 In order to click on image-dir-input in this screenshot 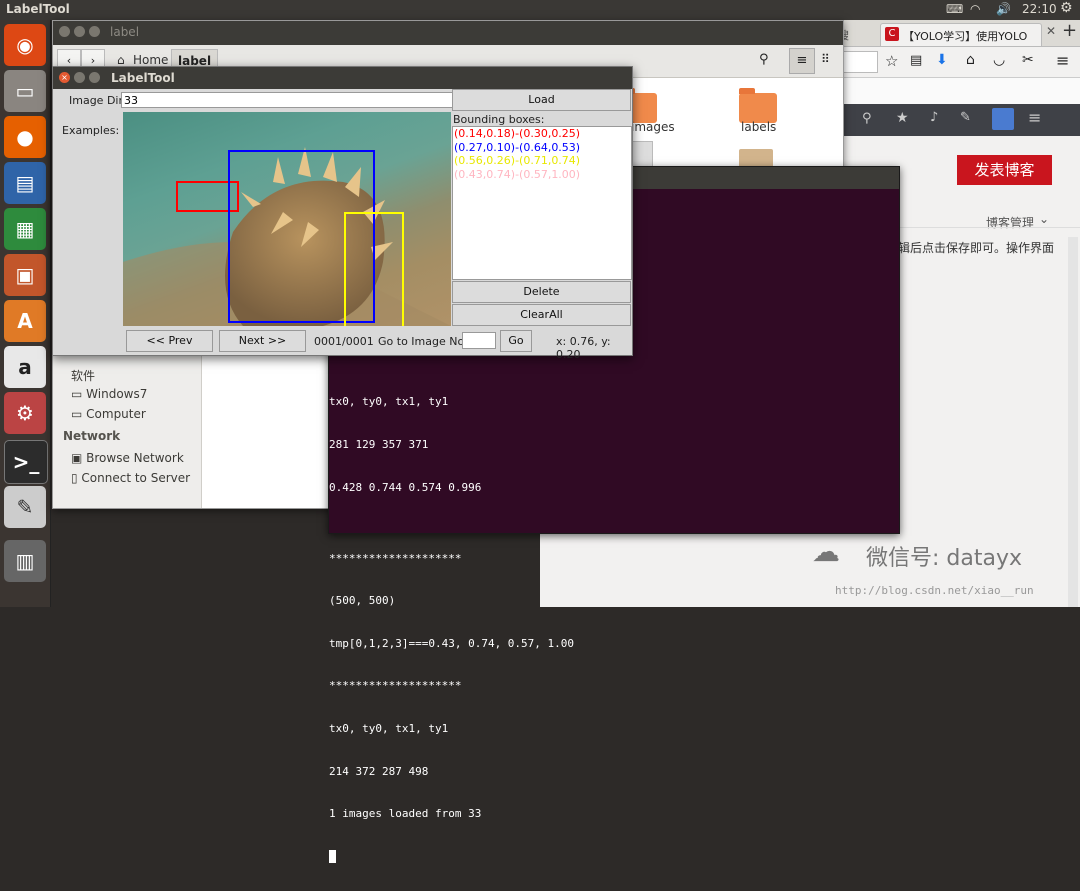, I will do `click(287, 100)`.